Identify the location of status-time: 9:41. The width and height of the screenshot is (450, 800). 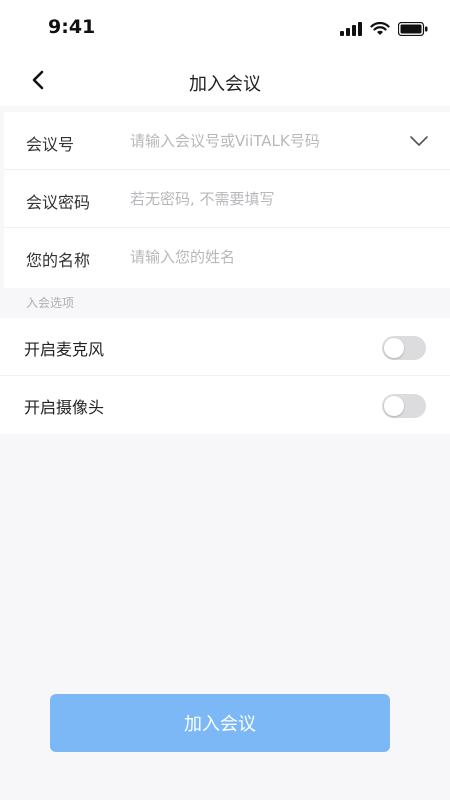
(72, 27).